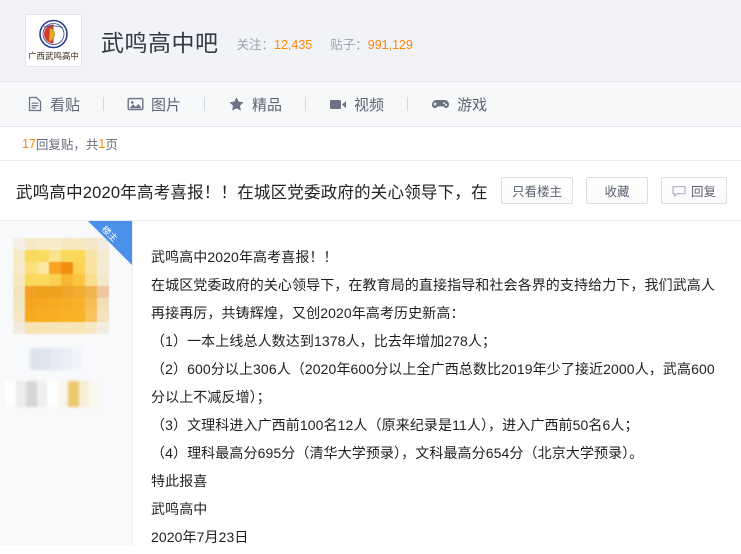 The height and width of the screenshot is (554, 741). Describe the element at coordinates (459, 104) in the screenshot. I see `nav-item-youxi: 游戏` at that location.